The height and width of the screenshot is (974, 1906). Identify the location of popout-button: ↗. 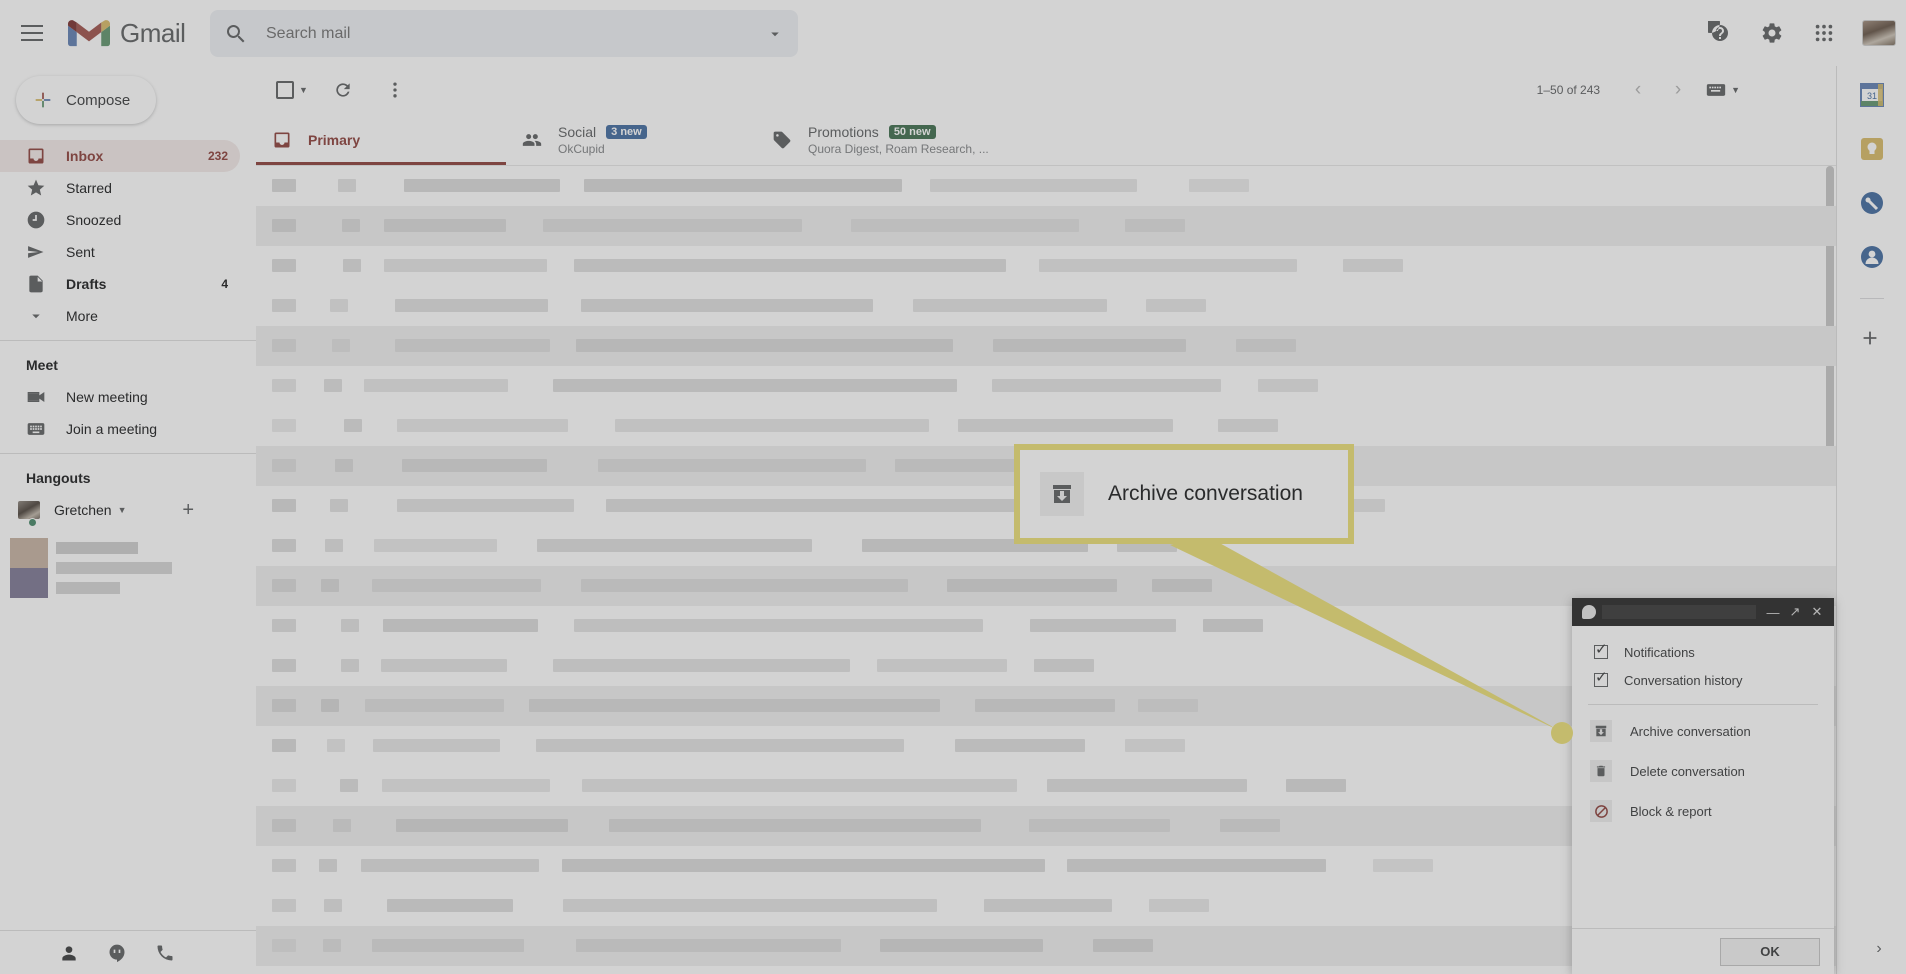
(1795, 612).